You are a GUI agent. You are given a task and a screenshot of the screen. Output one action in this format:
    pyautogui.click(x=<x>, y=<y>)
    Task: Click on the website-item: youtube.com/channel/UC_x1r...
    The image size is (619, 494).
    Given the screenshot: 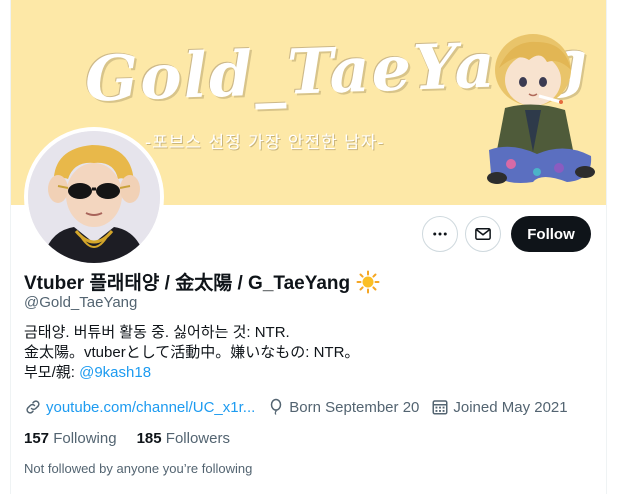 What is the action you would take?
    pyautogui.click(x=139, y=407)
    